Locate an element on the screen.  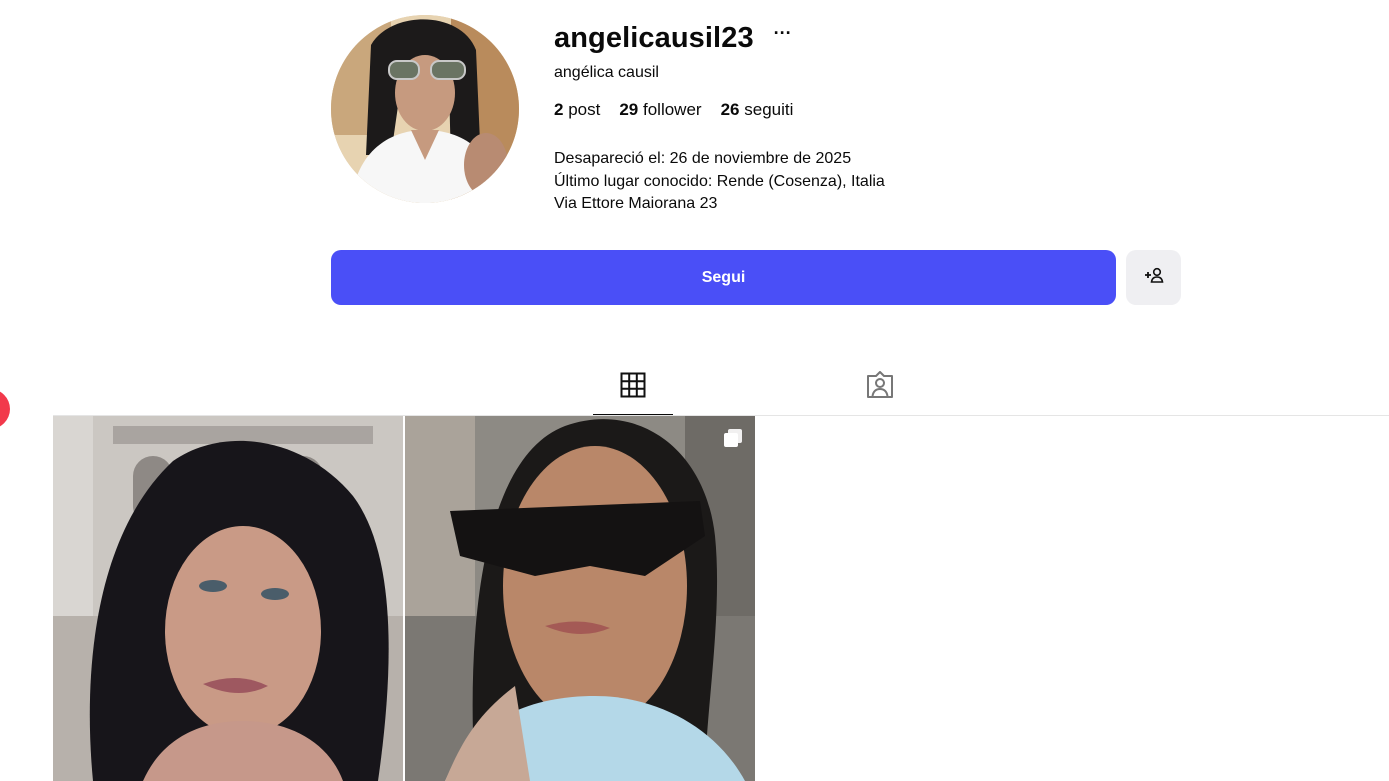
carousel-icon is located at coordinates (733, 440).